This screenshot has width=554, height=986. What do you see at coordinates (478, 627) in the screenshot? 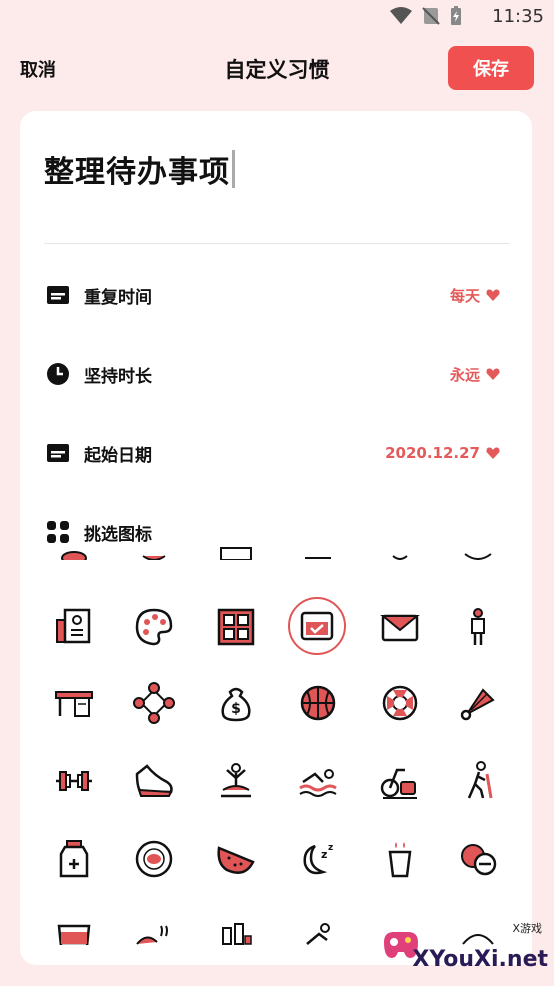
I see `person-icon` at bounding box center [478, 627].